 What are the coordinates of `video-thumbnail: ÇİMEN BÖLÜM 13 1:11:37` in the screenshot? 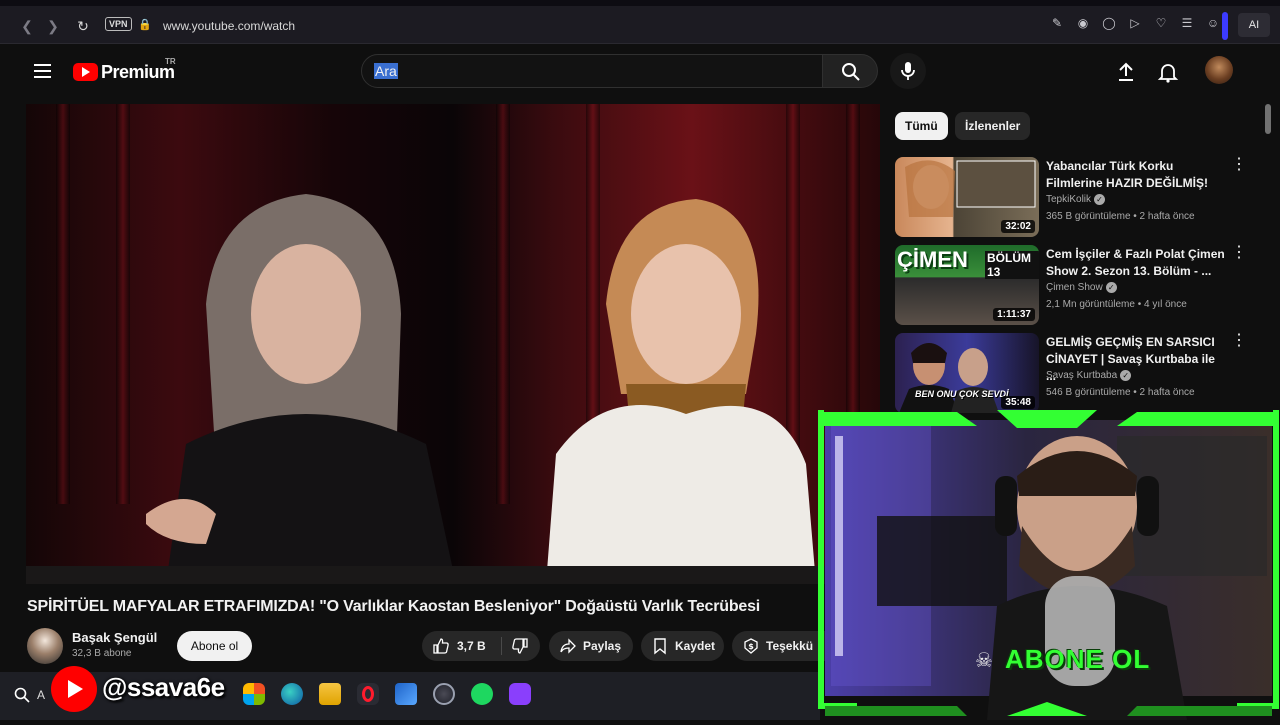 It's located at (967, 285).